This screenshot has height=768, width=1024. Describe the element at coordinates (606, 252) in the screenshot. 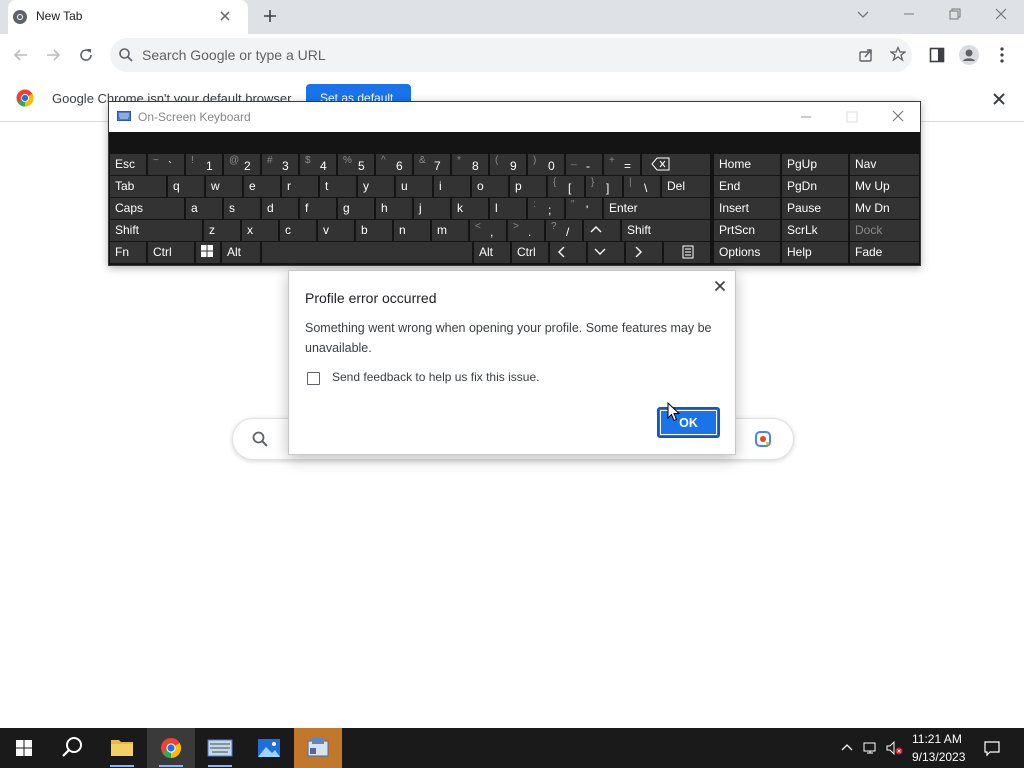

I see `key-down-arrow` at that location.